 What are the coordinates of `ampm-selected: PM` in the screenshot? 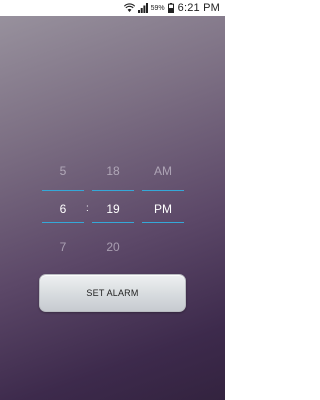 It's located at (163, 209).